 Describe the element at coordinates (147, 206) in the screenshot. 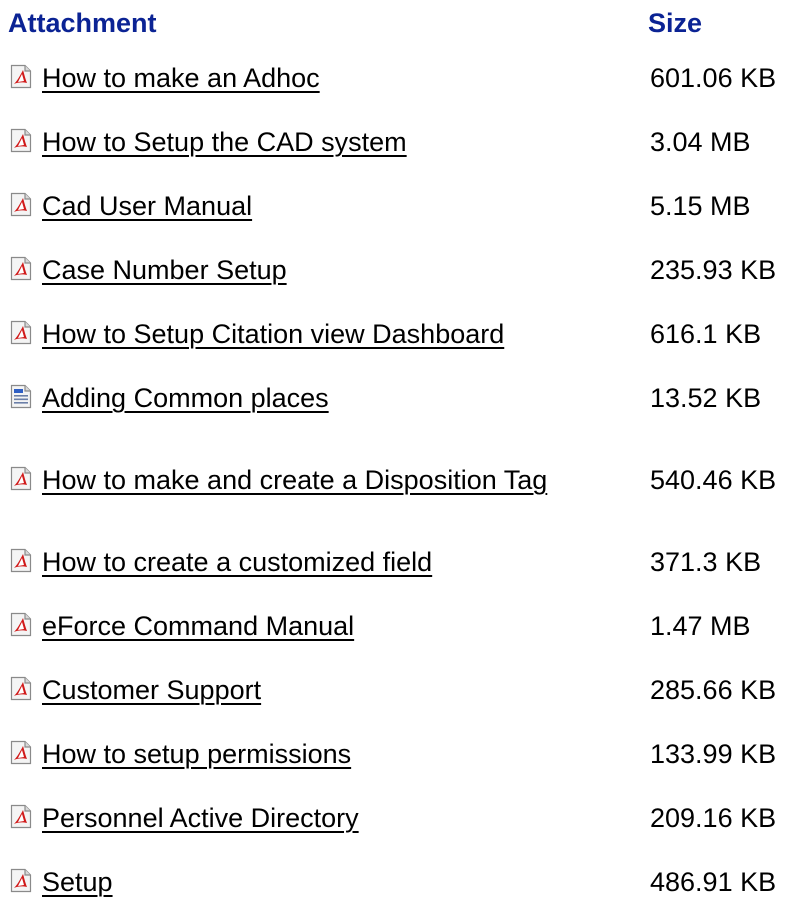

I see `attachment-link: Cad User Manual` at that location.